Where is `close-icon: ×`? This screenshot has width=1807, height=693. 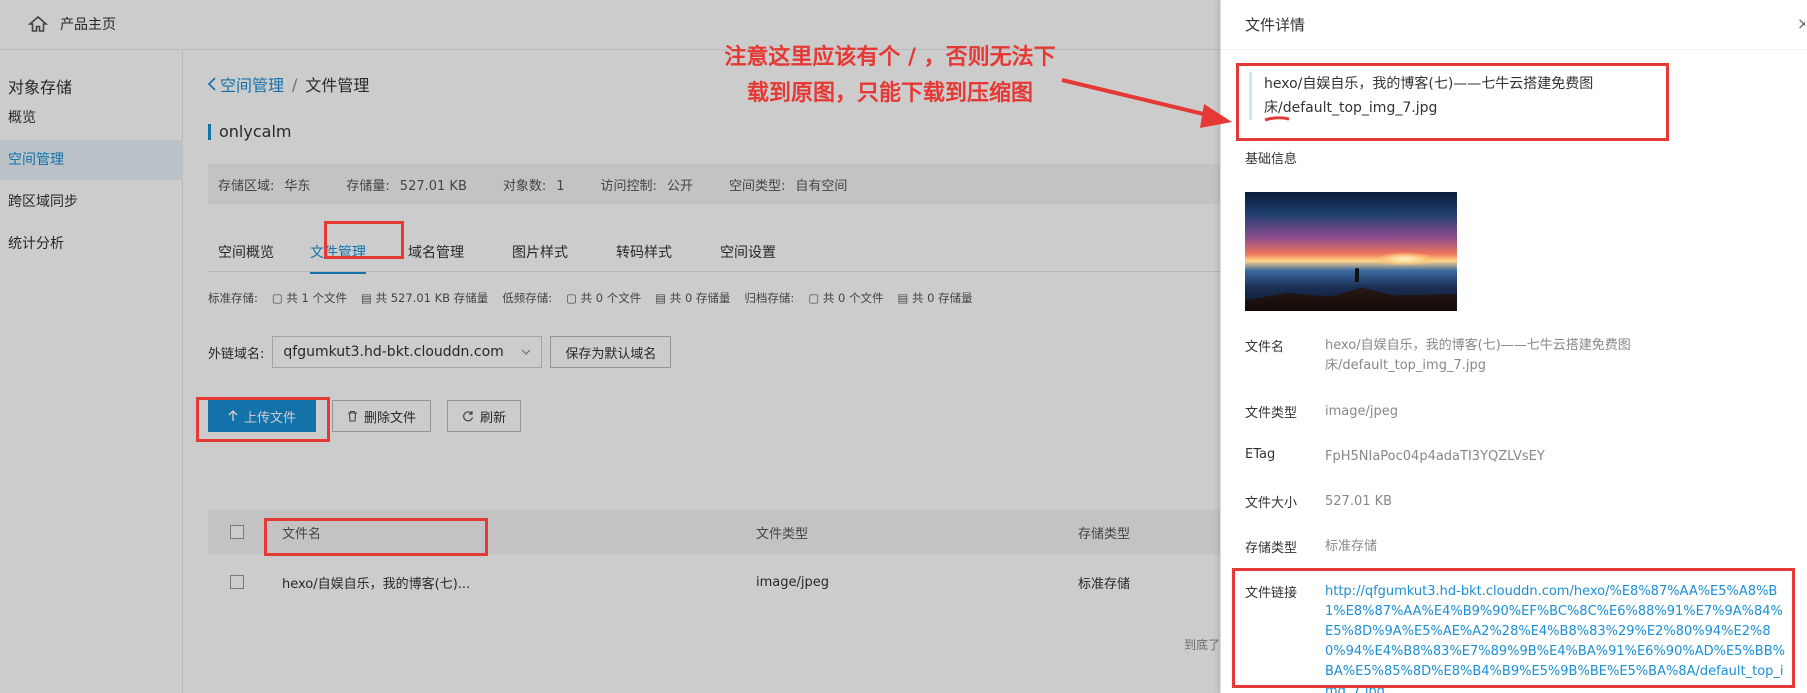
close-icon: × is located at coordinates (1801, 23).